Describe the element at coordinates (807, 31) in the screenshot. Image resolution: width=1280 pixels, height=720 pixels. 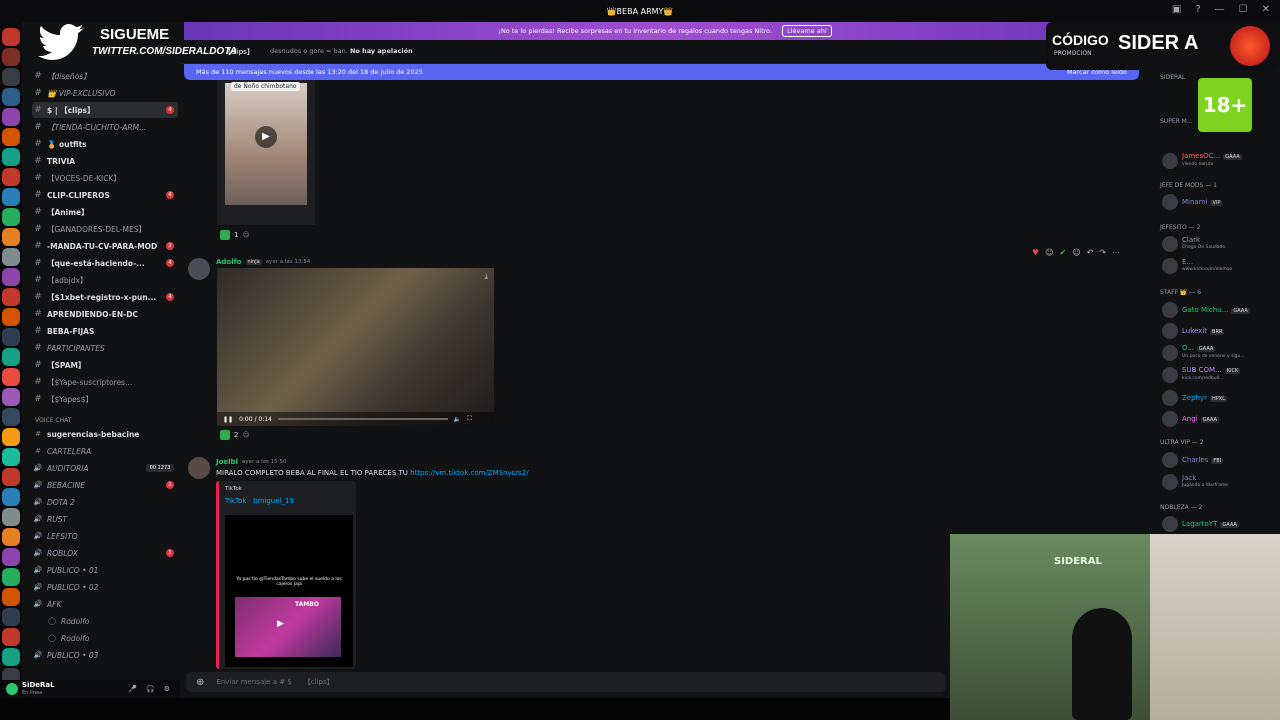
I see `nitro-banner-button: Llévame ahí` at that location.